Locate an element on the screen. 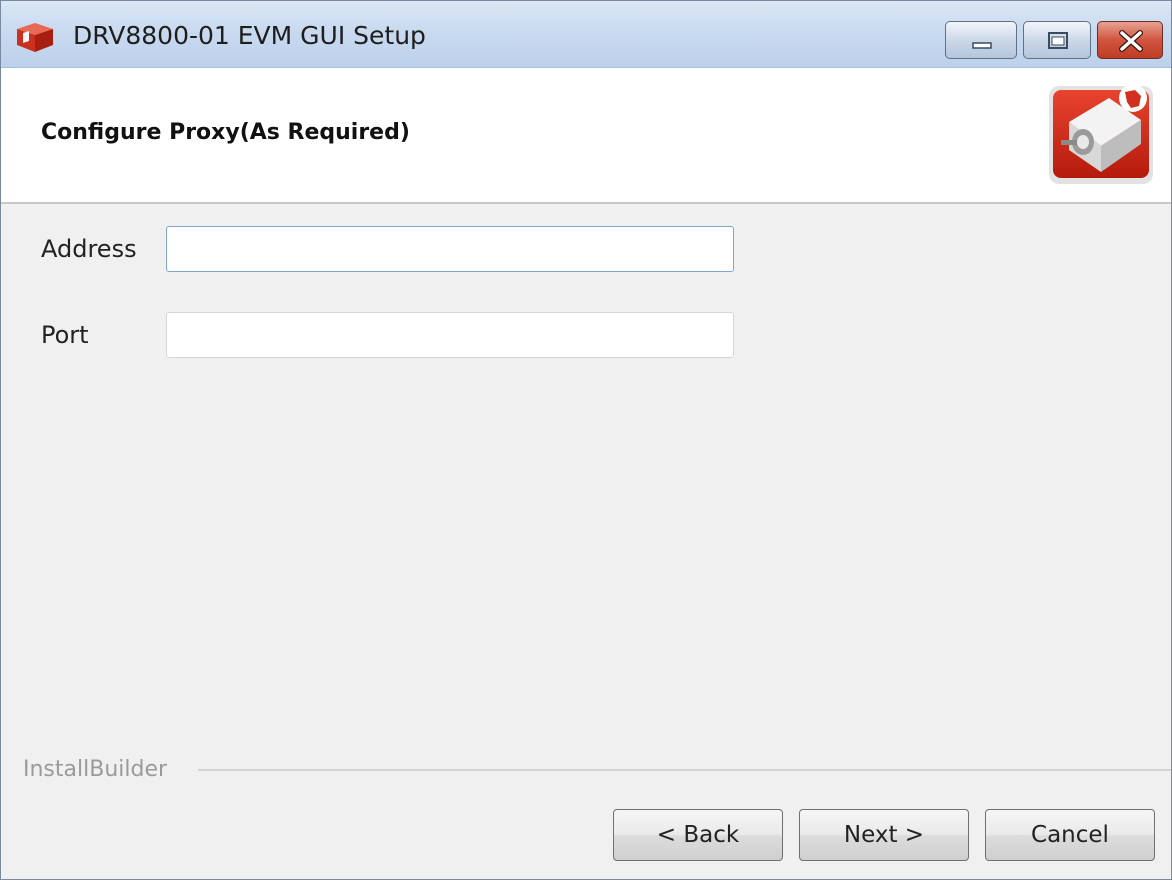 The width and height of the screenshot is (1172, 880). minimize-icon is located at coordinates (982, 45).